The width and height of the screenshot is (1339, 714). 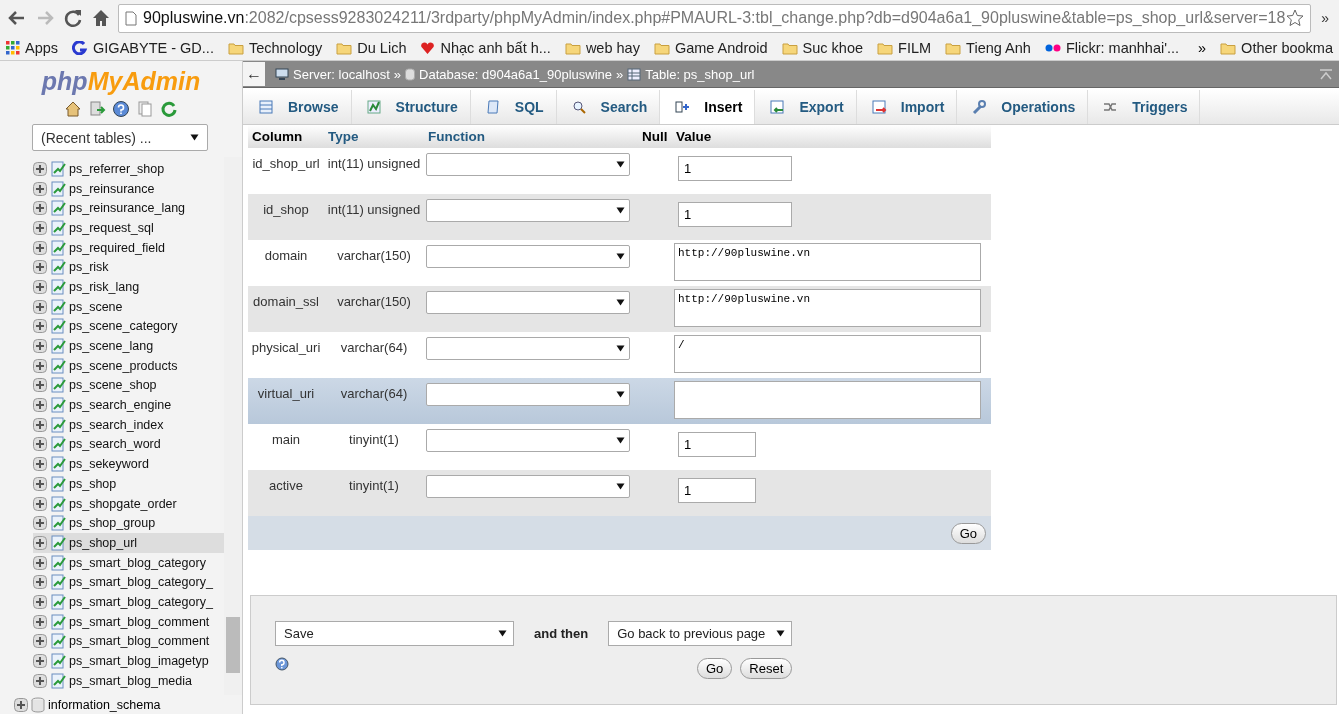 I want to click on reset-button: Reset, so click(x=766, y=668).